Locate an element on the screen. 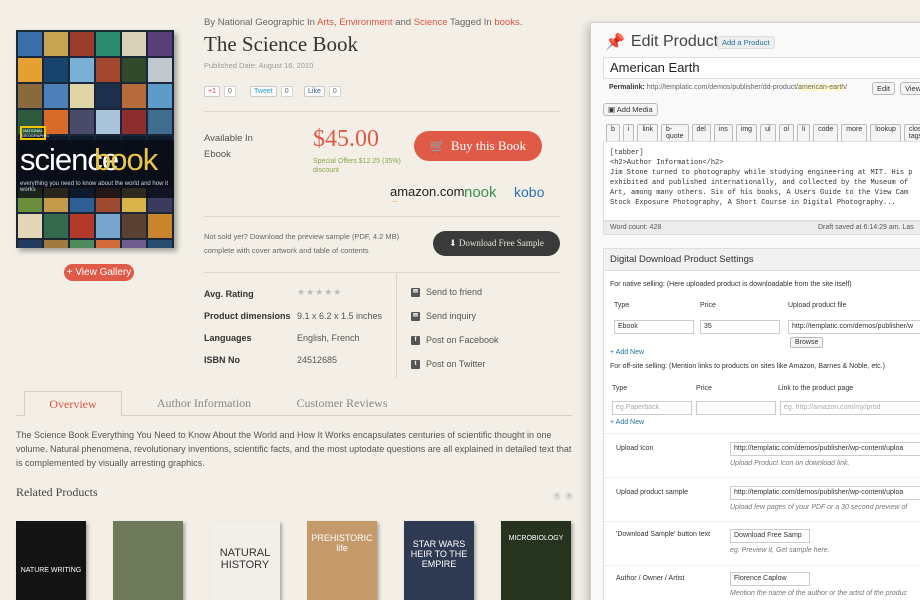  quicktag-button: ins is located at coordinates (723, 133).